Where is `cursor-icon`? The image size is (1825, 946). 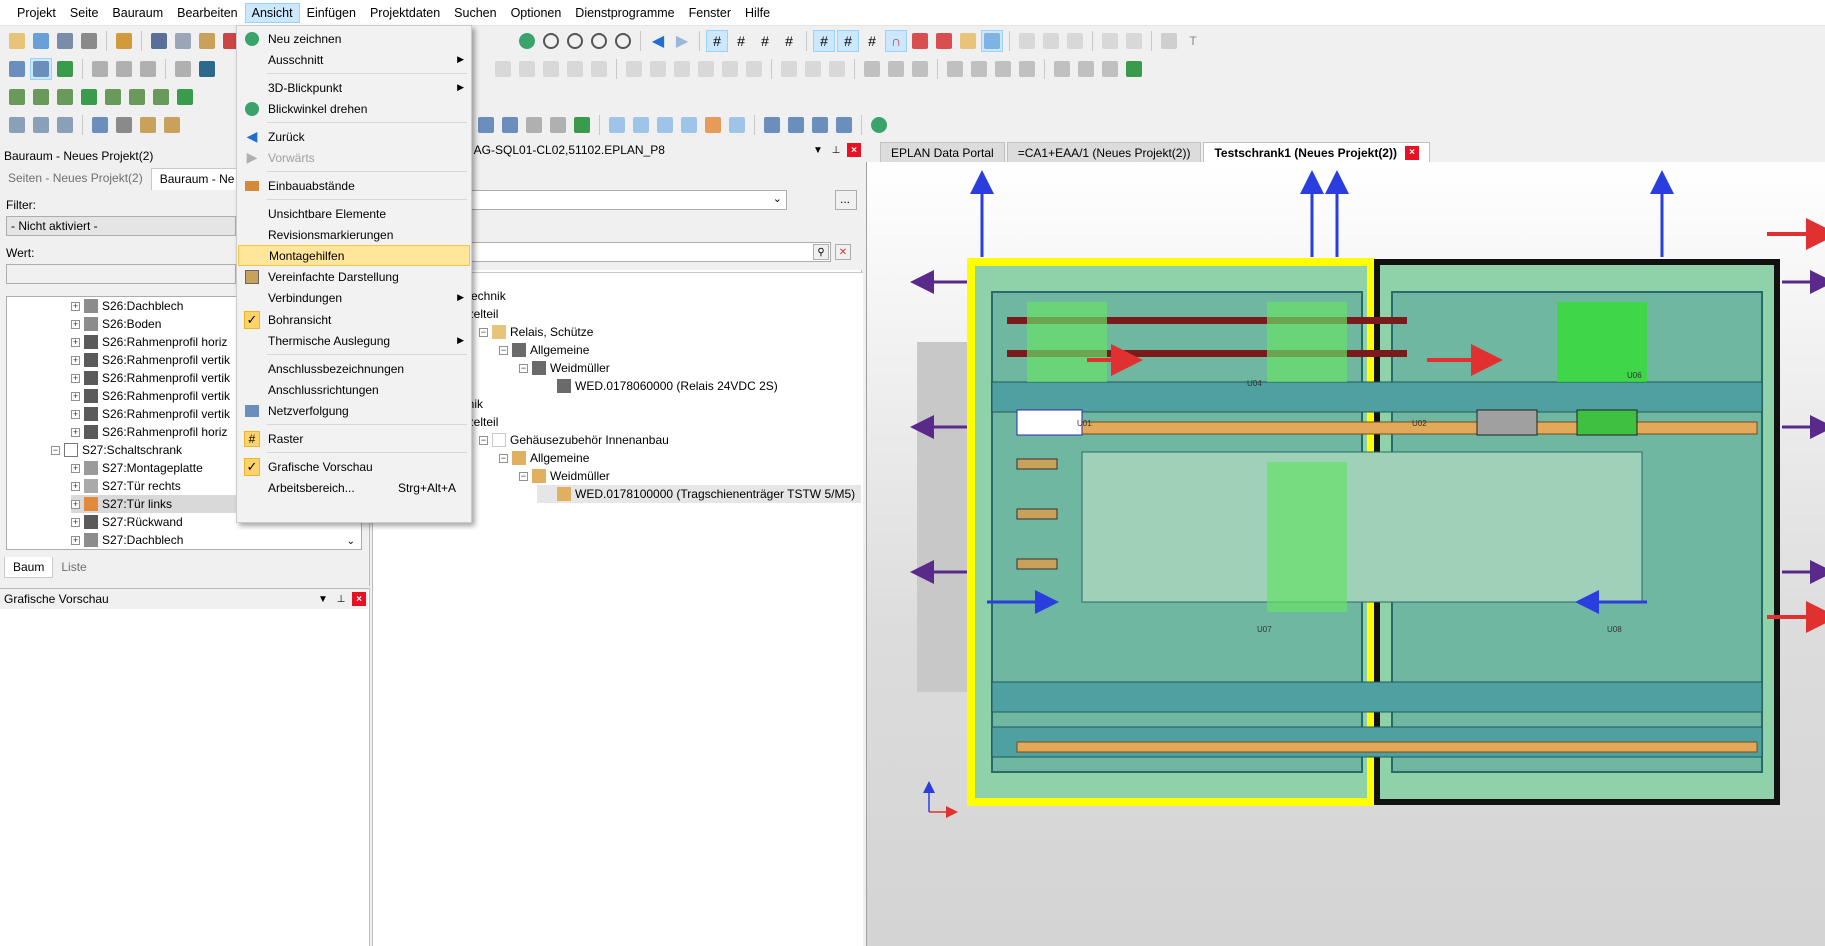
cursor-icon is located at coordinates (1062, 69).